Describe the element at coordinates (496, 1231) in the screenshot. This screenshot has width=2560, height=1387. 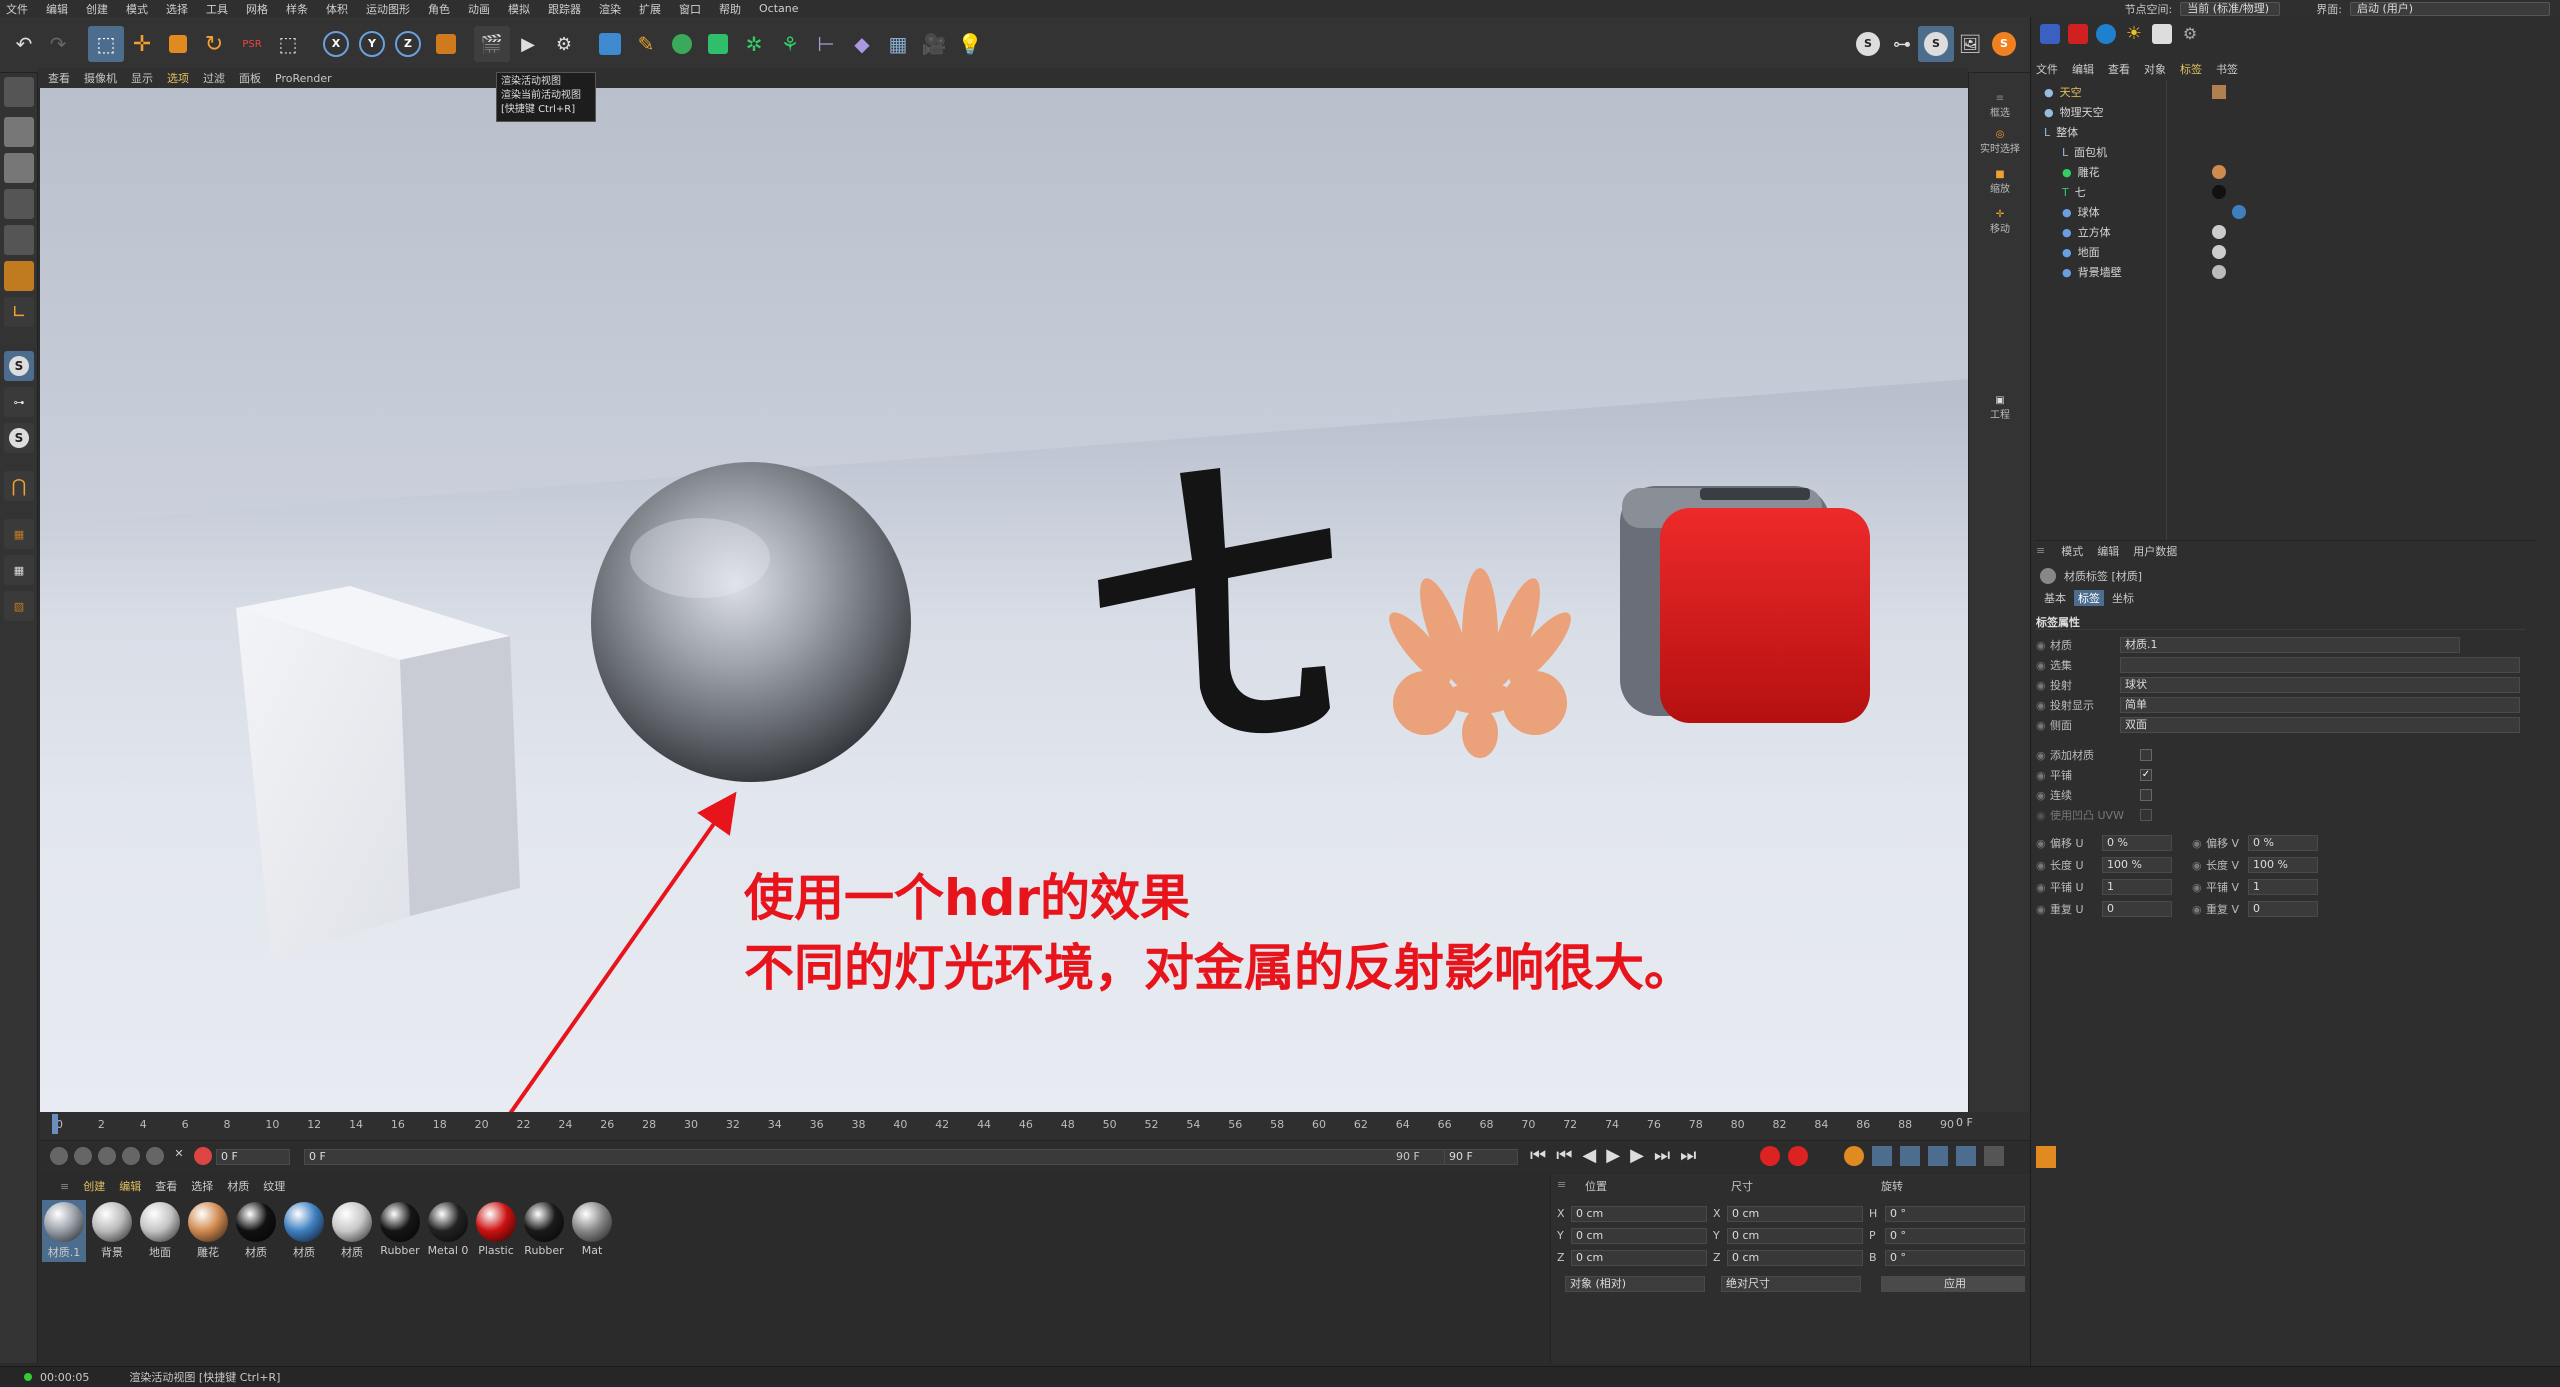
I see `material-swatch: Plastic` at that location.